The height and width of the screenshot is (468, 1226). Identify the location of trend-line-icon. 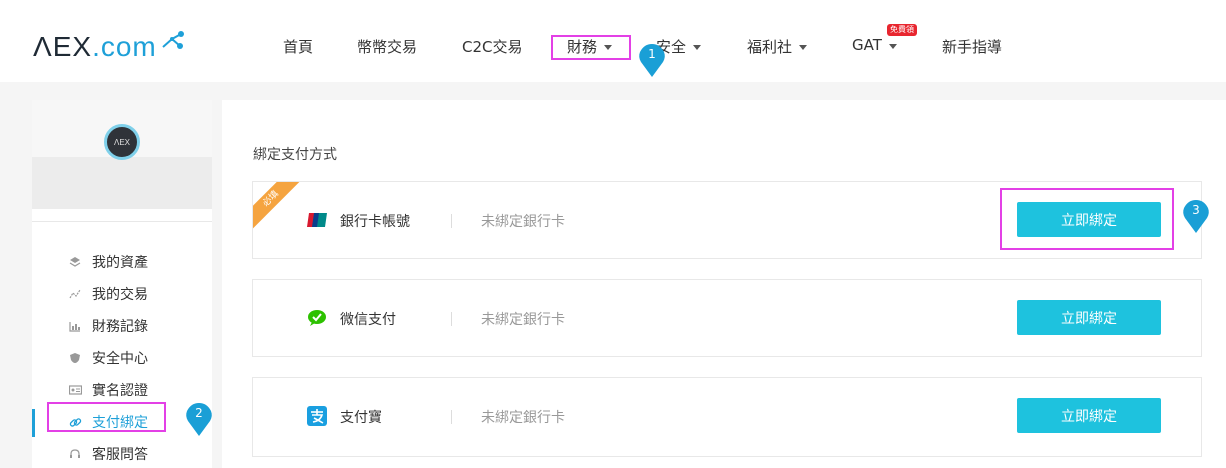
(75, 294).